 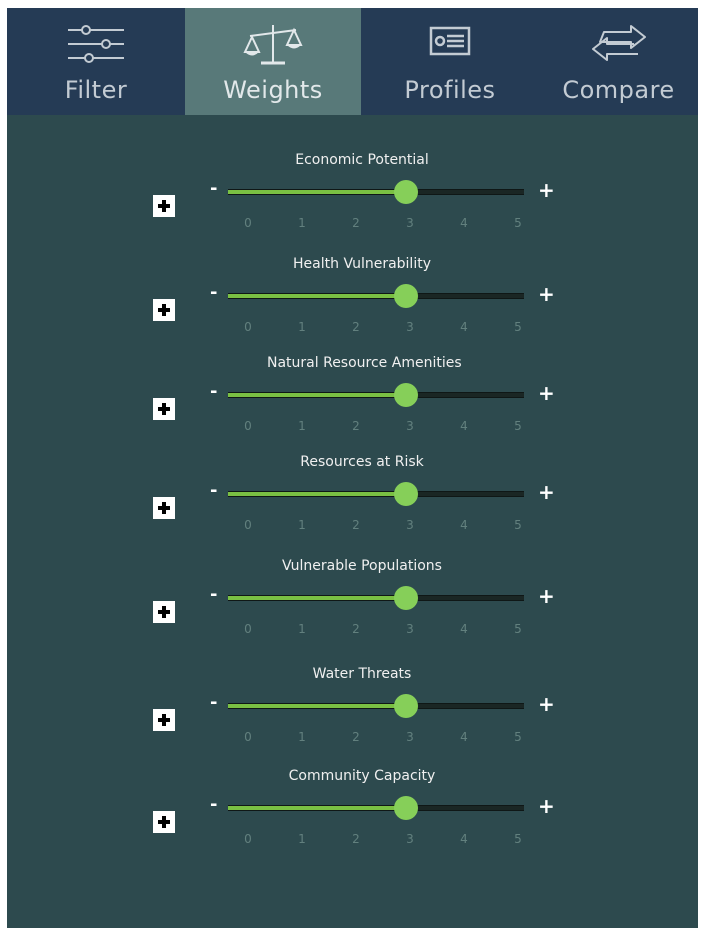 I want to click on tab-compare: Compare, so click(x=618, y=61).